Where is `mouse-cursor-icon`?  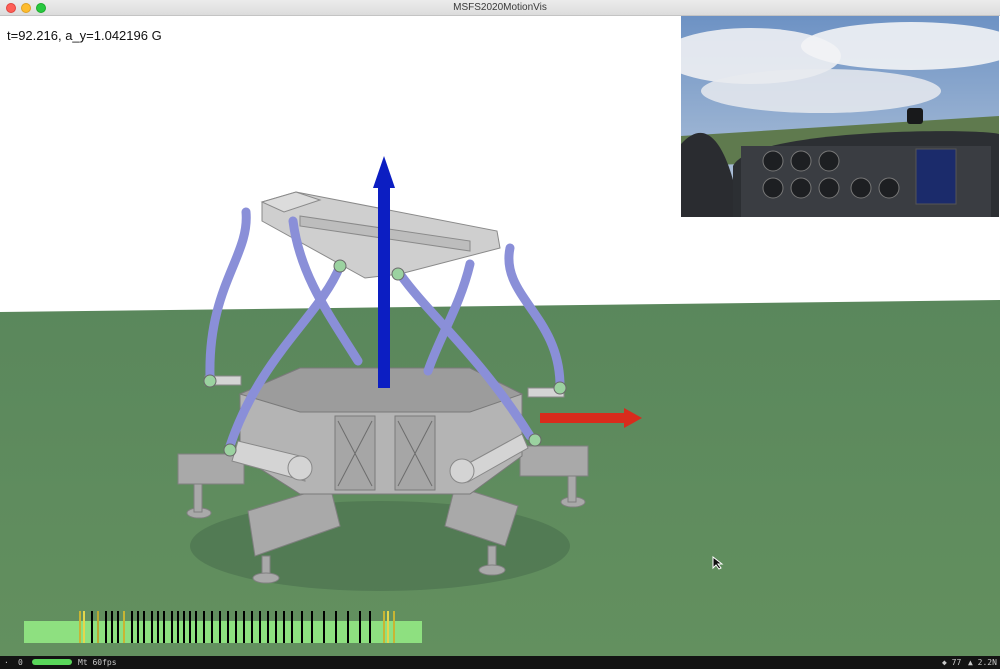 mouse-cursor-icon is located at coordinates (718, 563).